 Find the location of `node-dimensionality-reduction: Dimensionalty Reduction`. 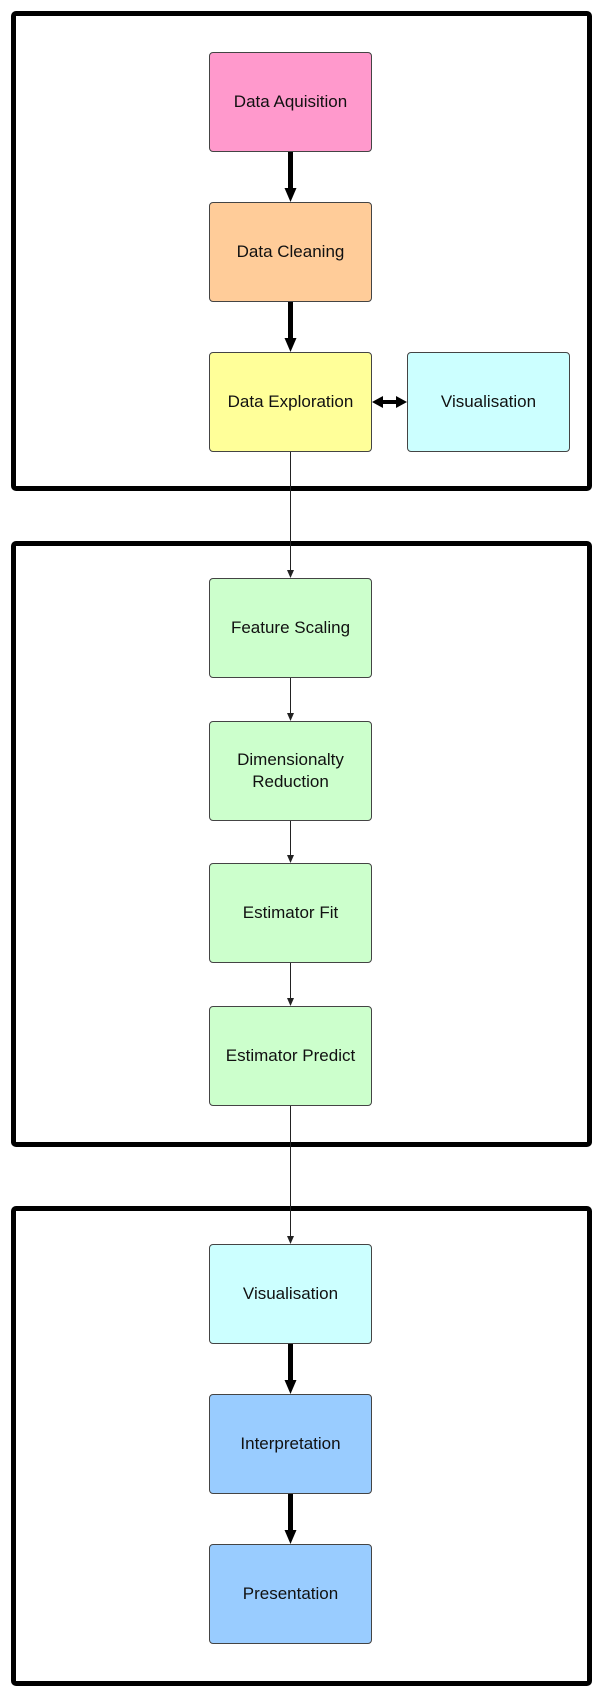

node-dimensionality-reduction: Dimensionalty Reduction is located at coordinates (290, 771).